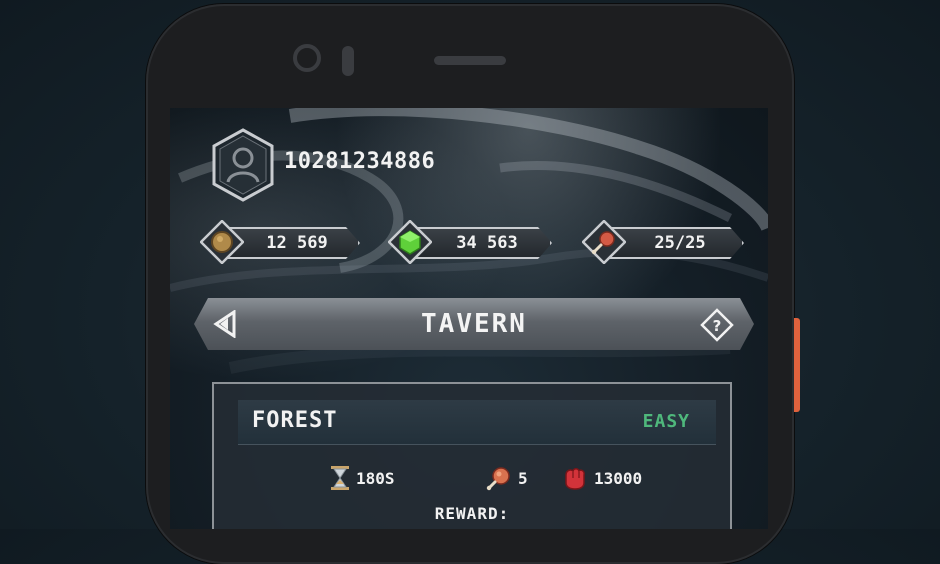 The width and height of the screenshot is (940, 564). Describe the element at coordinates (410, 242) in the screenshot. I see `gem-icon` at that location.